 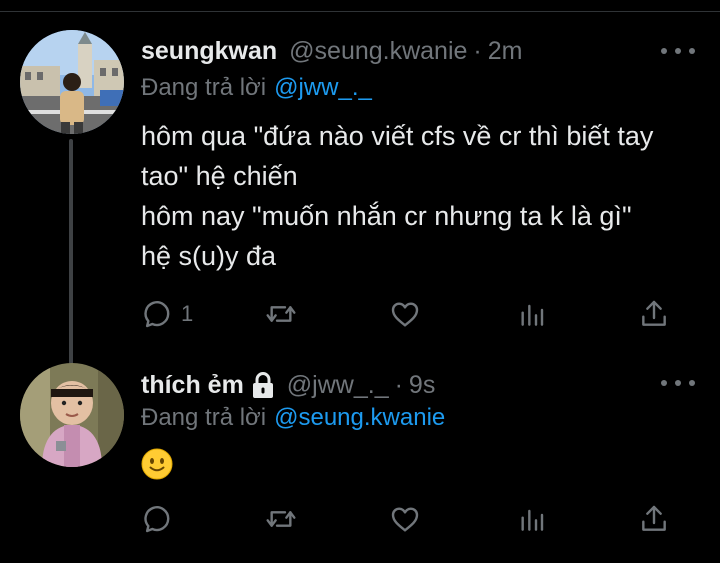 I want to click on tweet-text-line: tao" hệ chiến, so click(x=219, y=176).